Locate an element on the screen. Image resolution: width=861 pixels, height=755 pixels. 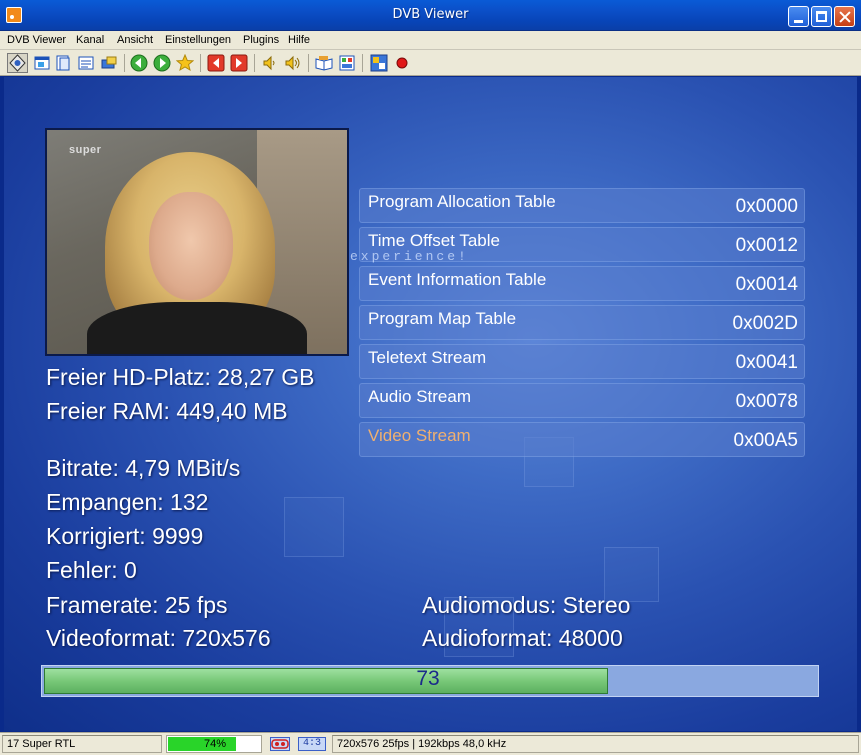
channel-logo: super is located at coordinates (85, 150).